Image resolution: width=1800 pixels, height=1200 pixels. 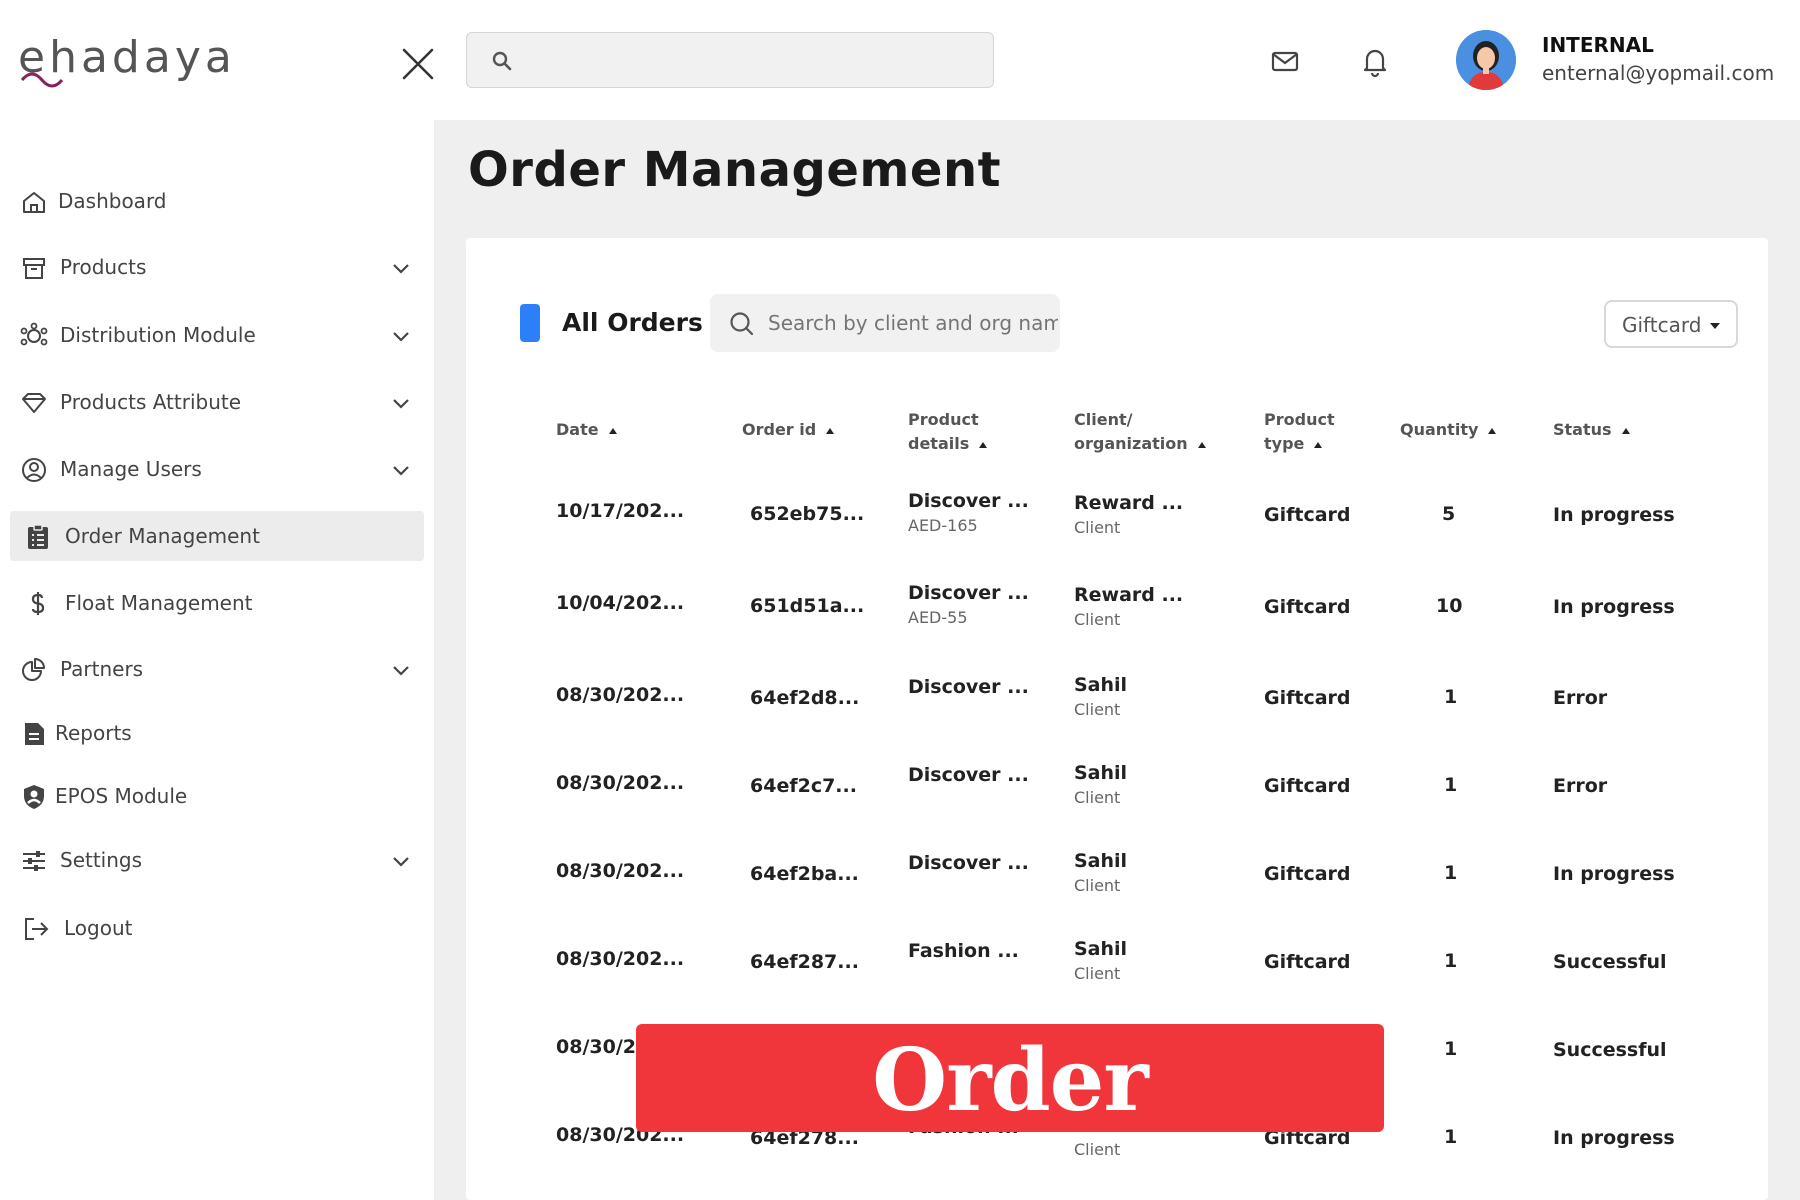 I want to click on ehadaya-logo: ehadaya, so click(x=133, y=58).